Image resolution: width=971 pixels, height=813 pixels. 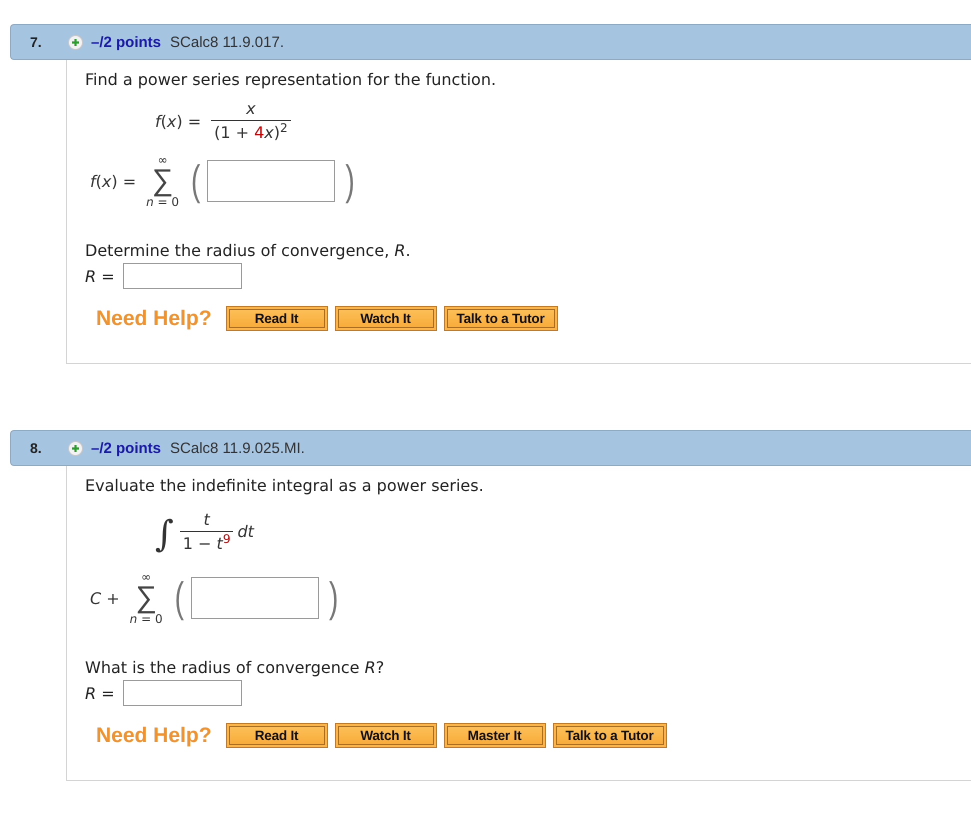 I want to click on integral-sign: ∫, so click(x=164, y=535).